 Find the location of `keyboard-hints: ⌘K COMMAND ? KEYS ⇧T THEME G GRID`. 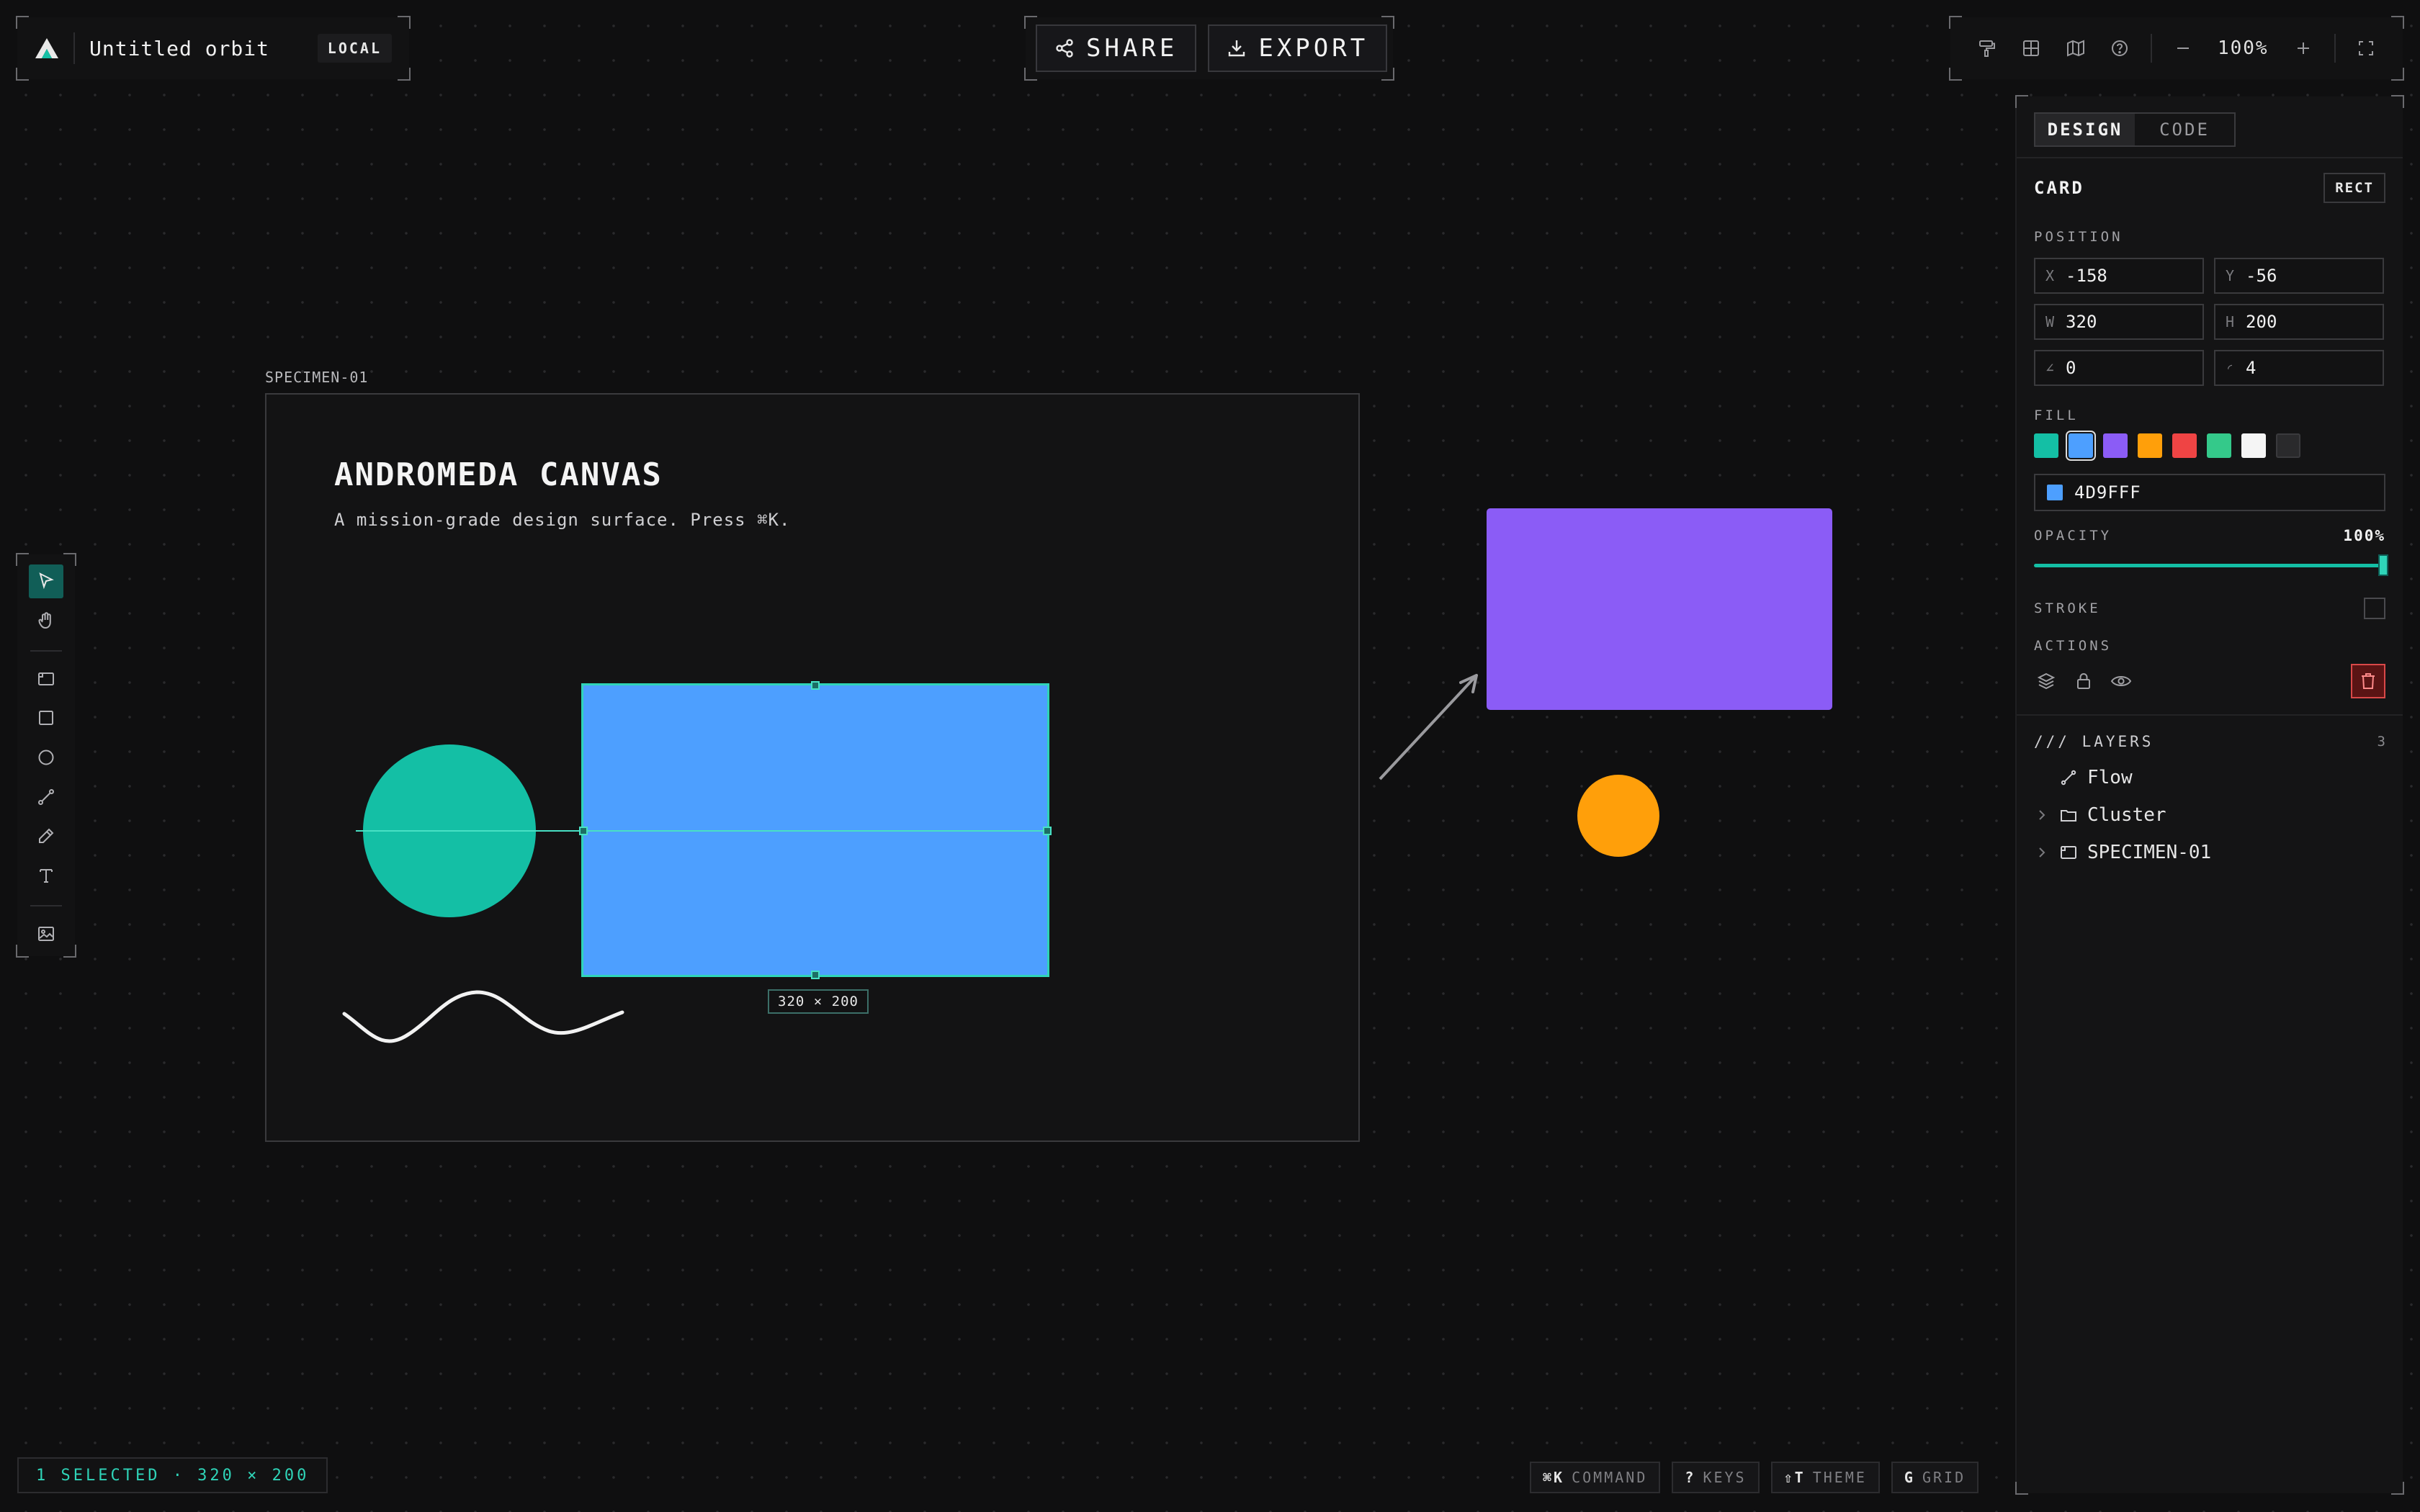

keyboard-hints: ⌘K COMMAND ? KEYS ⇧T THEME G GRID is located at coordinates (1754, 1477).